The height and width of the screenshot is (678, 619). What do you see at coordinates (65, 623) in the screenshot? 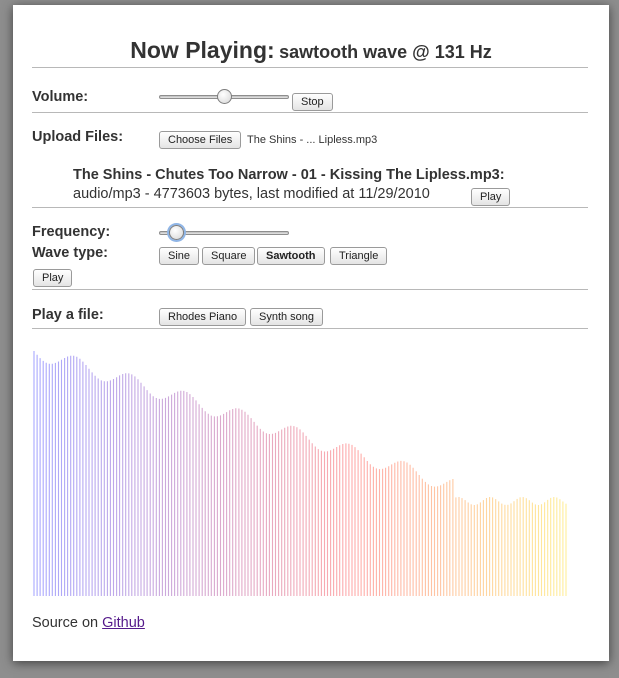
I see `footer-prefix: Source on` at bounding box center [65, 623].